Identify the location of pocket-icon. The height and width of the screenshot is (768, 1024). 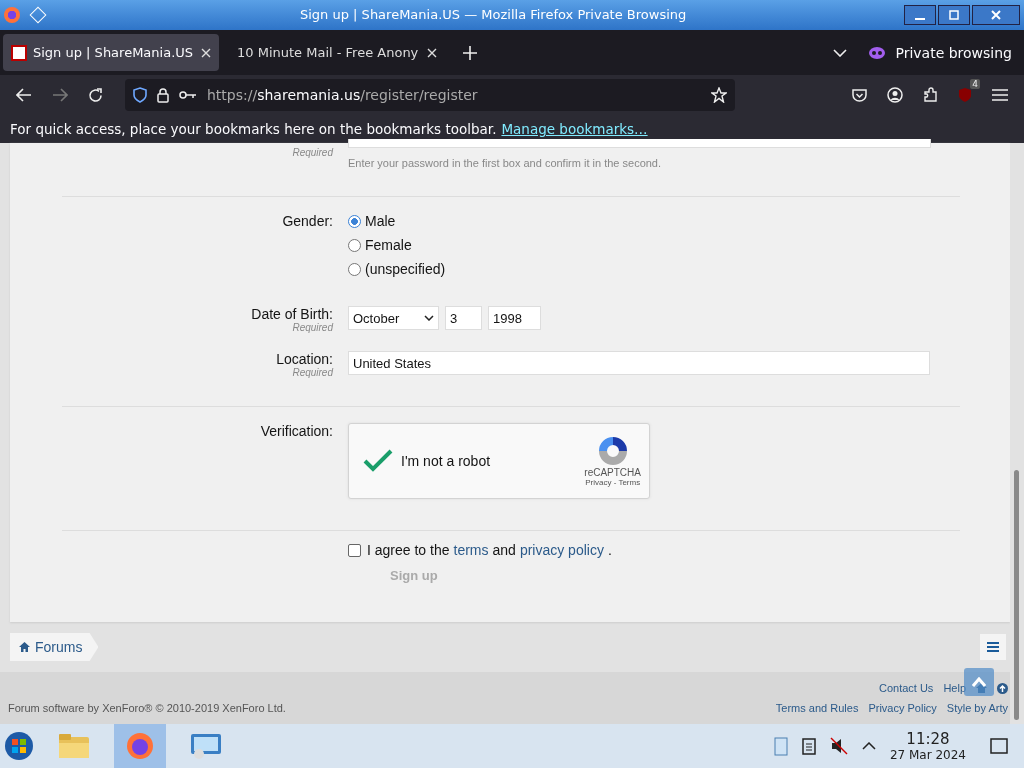
(859, 95).